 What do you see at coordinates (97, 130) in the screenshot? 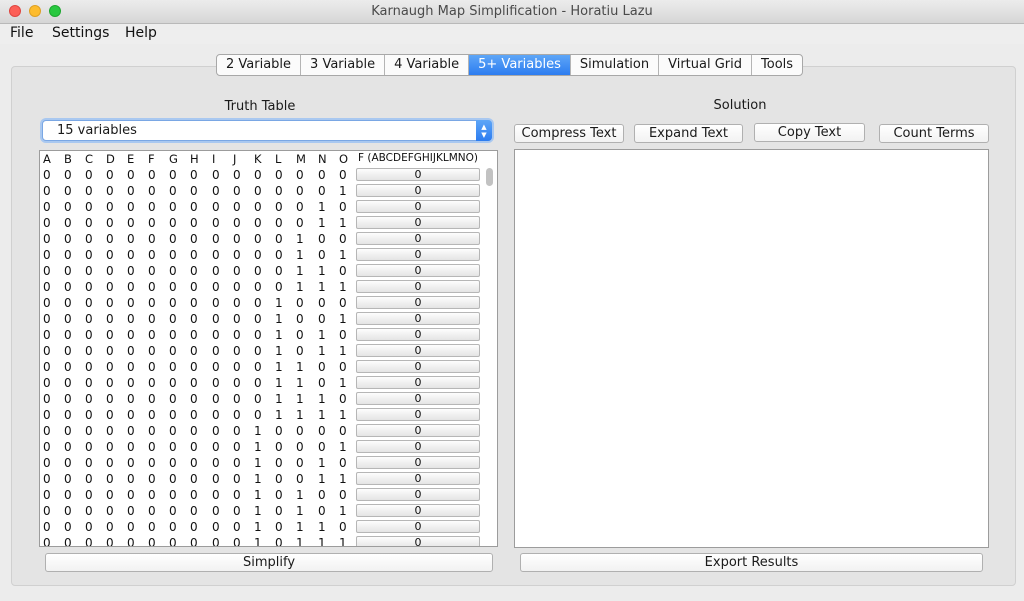
I see `variable-count-value: 15 variables` at bounding box center [97, 130].